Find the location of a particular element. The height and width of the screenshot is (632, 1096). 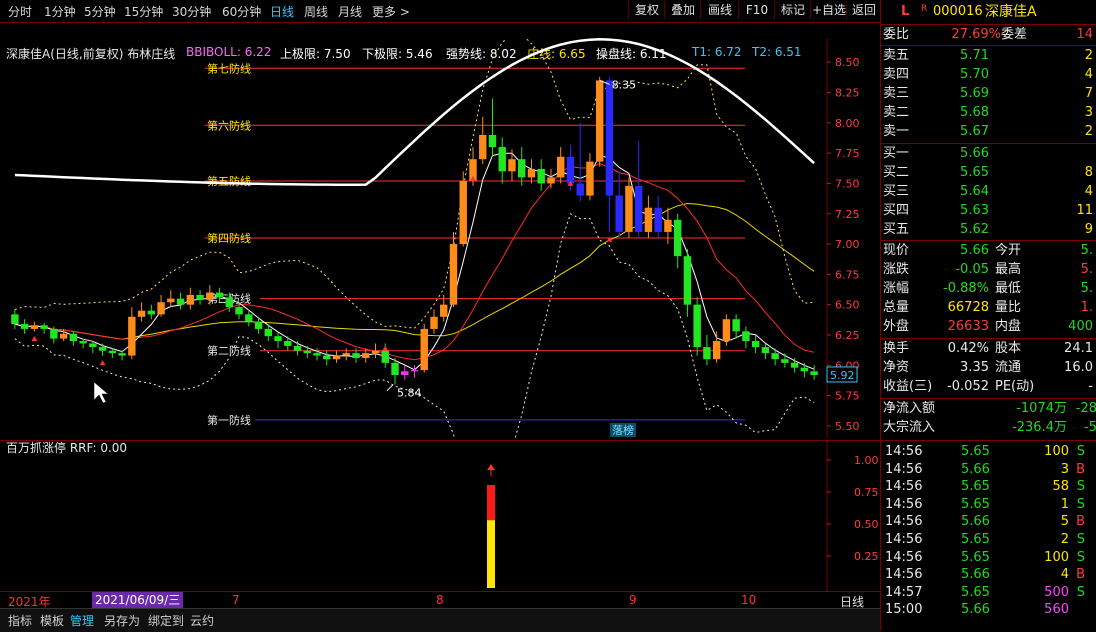

toolbar-button-0: 复权 is located at coordinates (646, 10).